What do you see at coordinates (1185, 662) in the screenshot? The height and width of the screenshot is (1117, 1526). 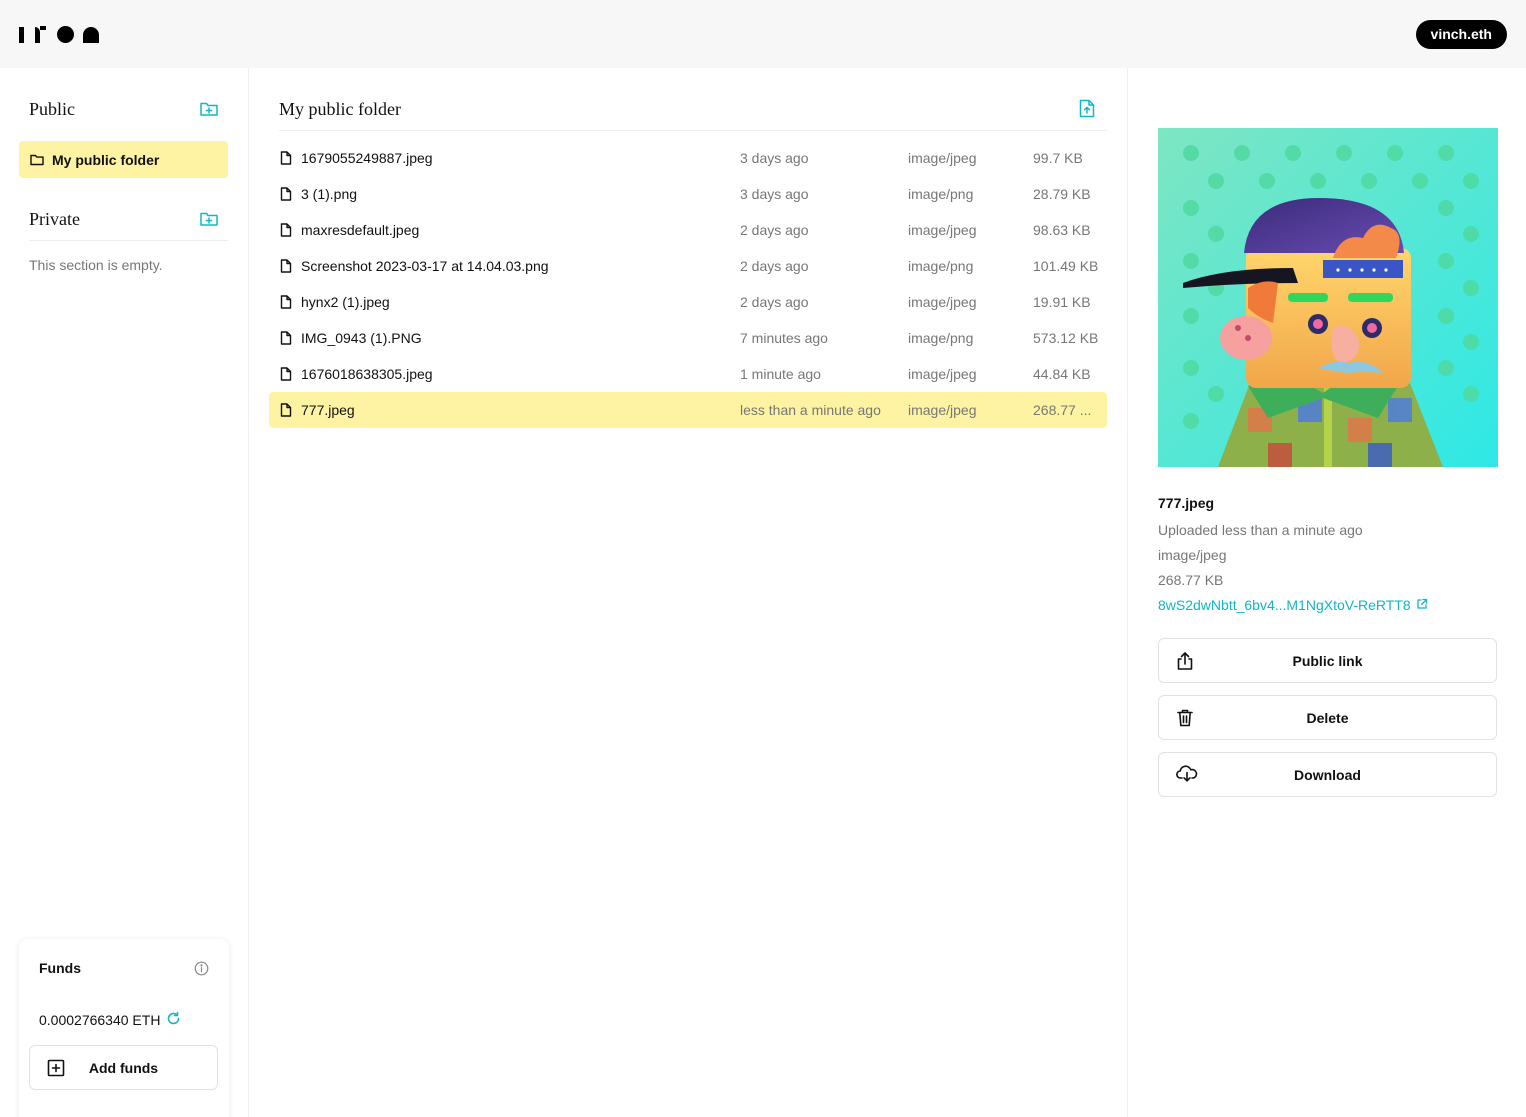 I see `share-icon` at bounding box center [1185, 662].